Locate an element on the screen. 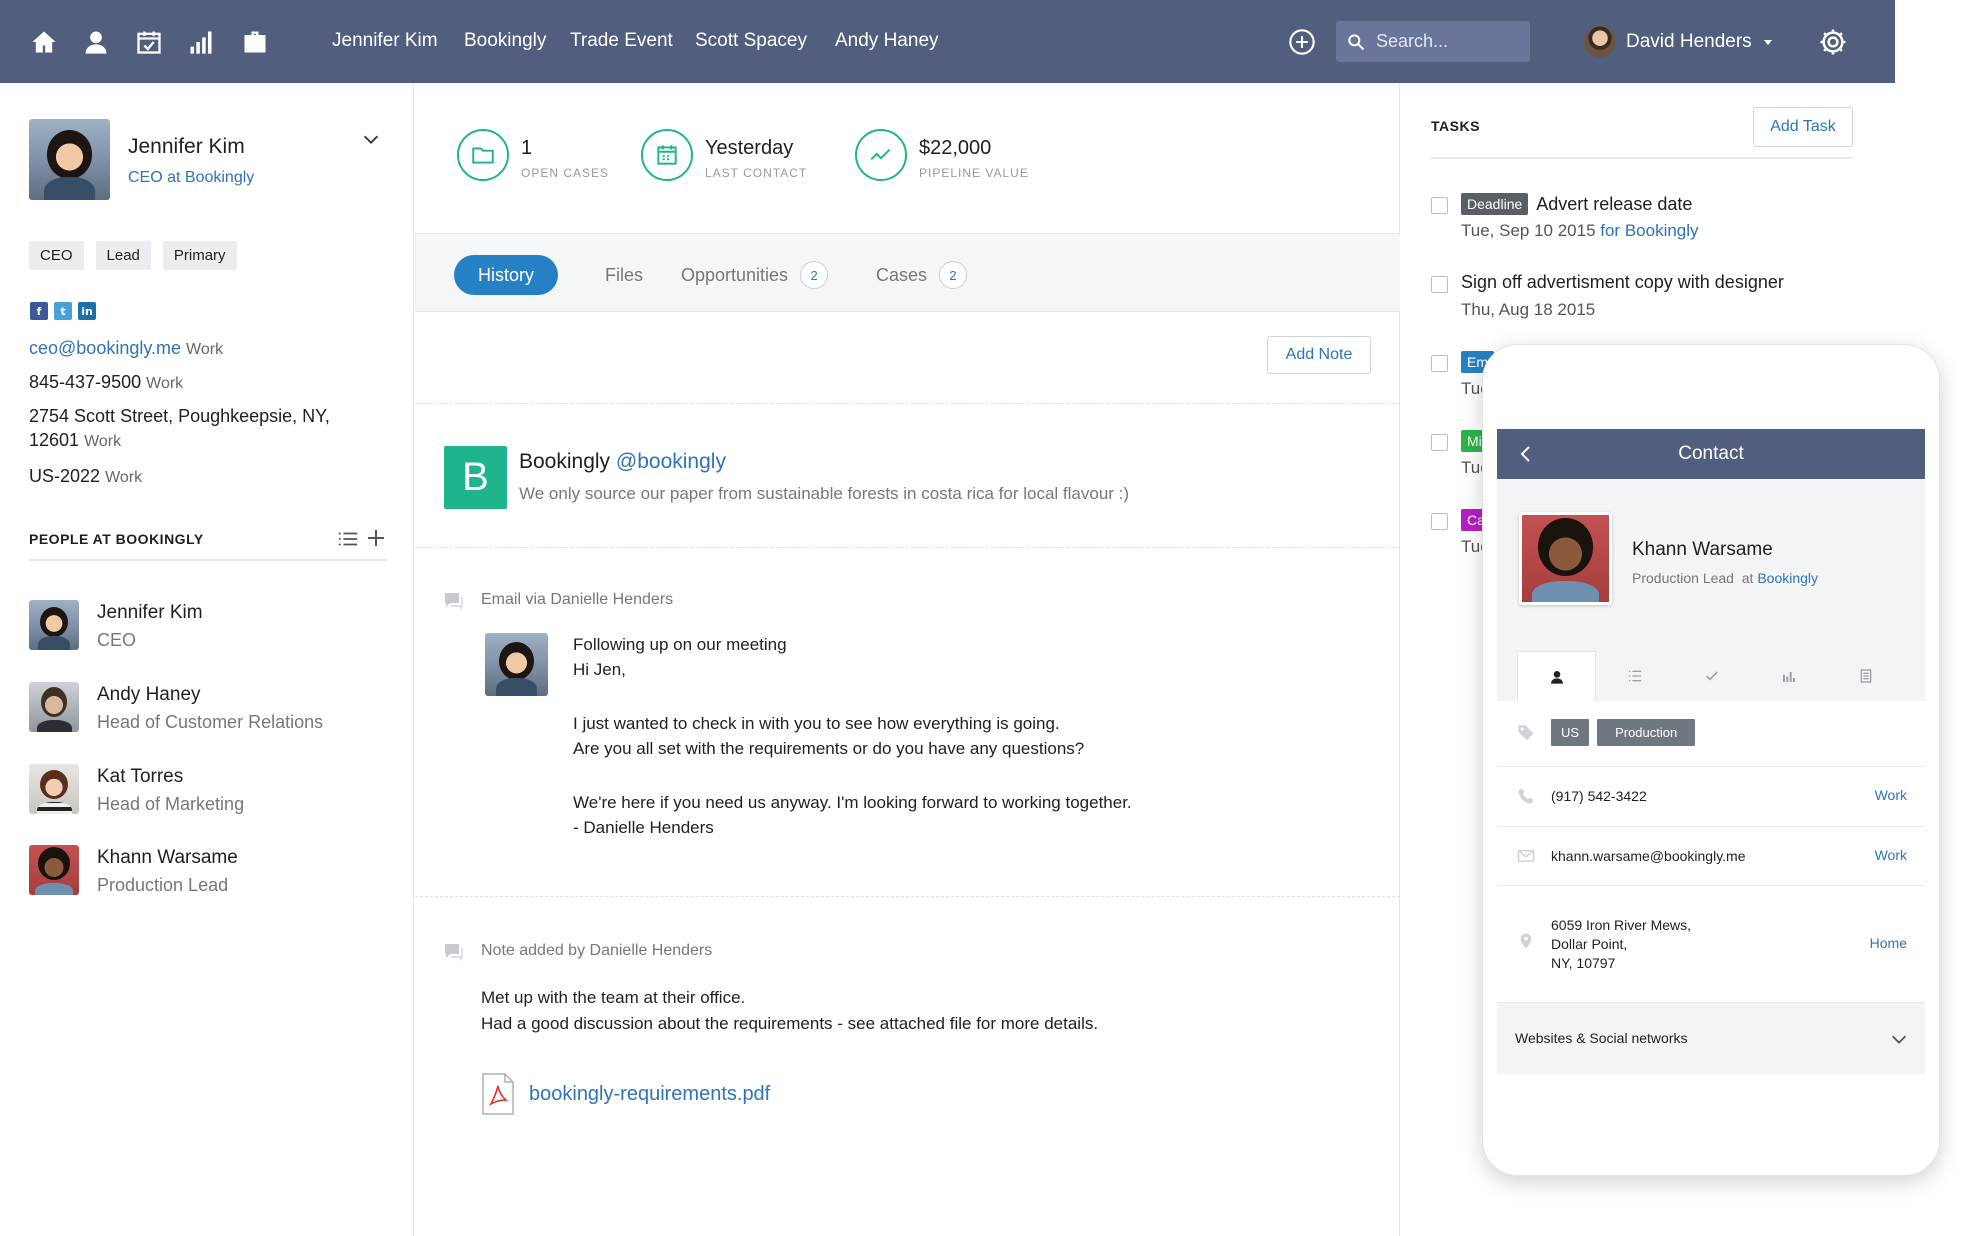 The width and height of the screenshot is (1970, 1236). plus-icon is located at coordinates (376, 538).